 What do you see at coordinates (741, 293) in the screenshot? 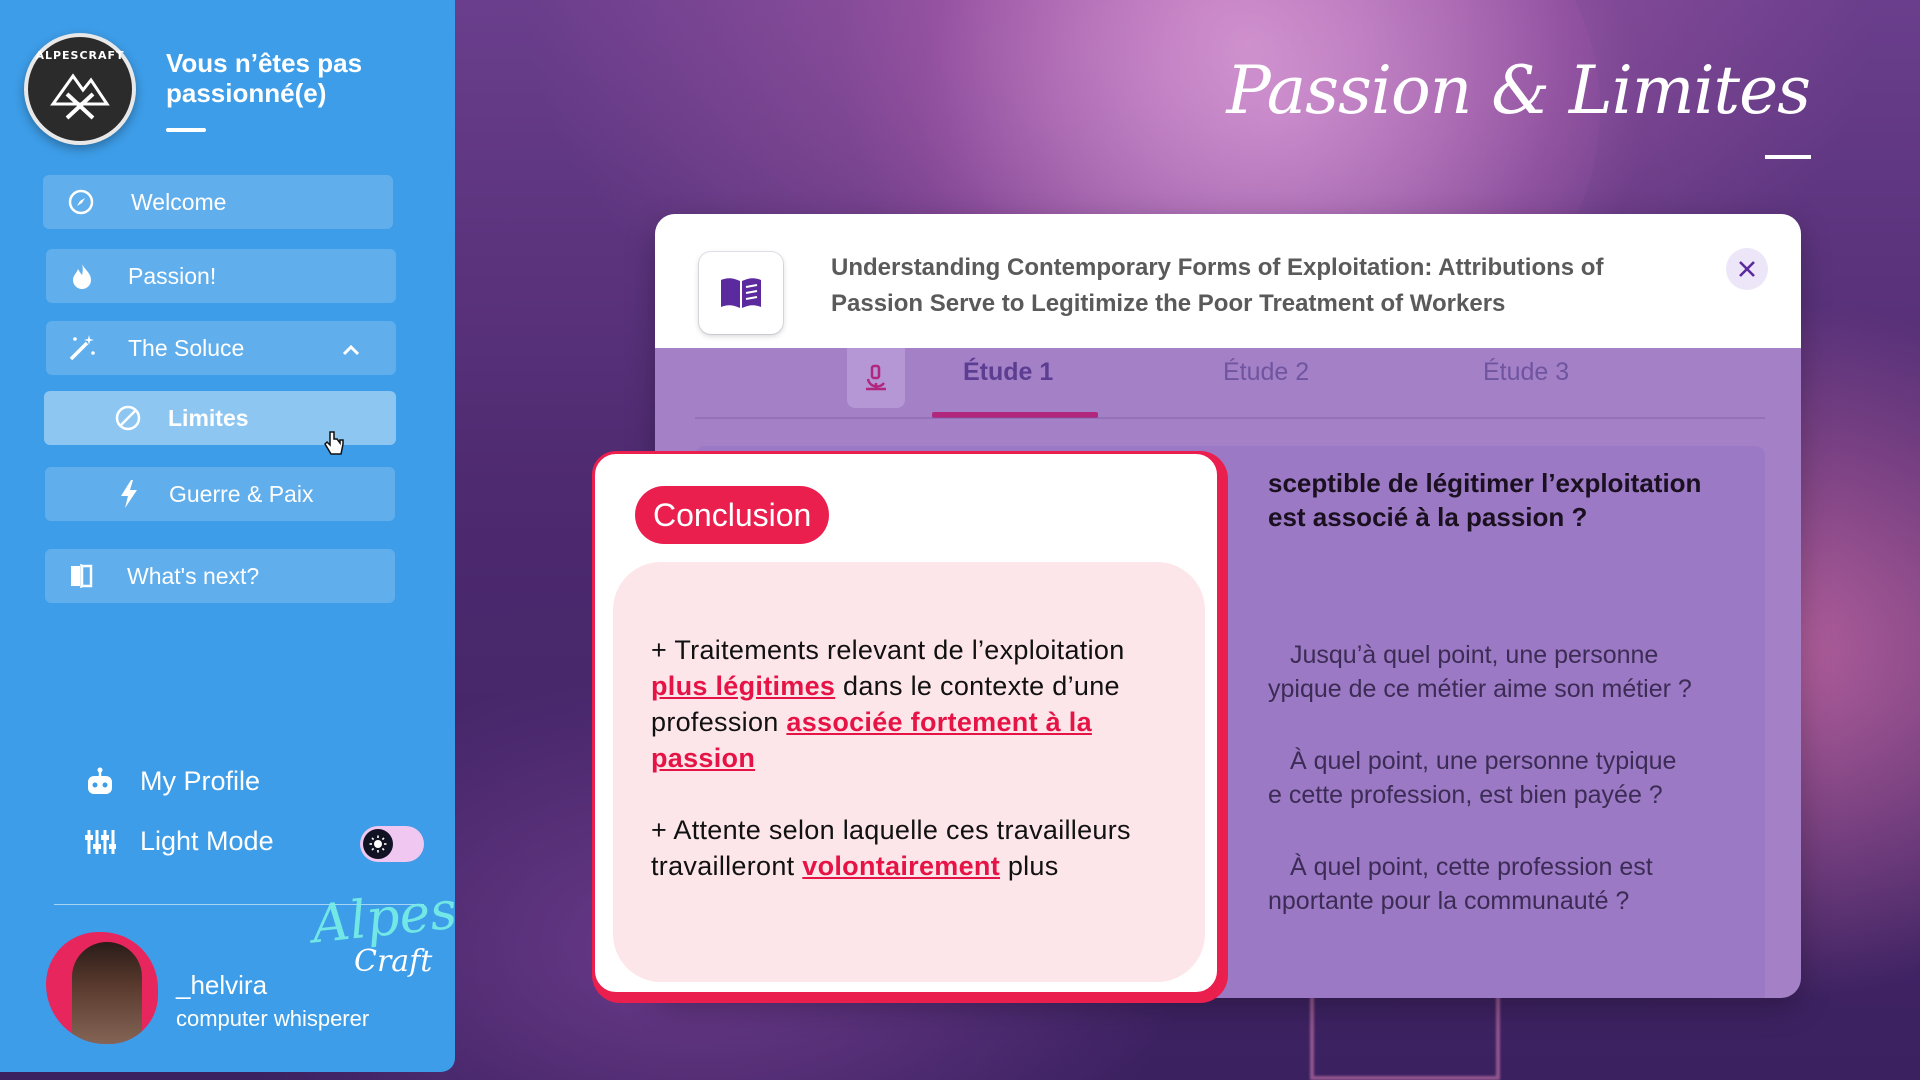
I see `open-book-icon` at bounding box center [741, 293].